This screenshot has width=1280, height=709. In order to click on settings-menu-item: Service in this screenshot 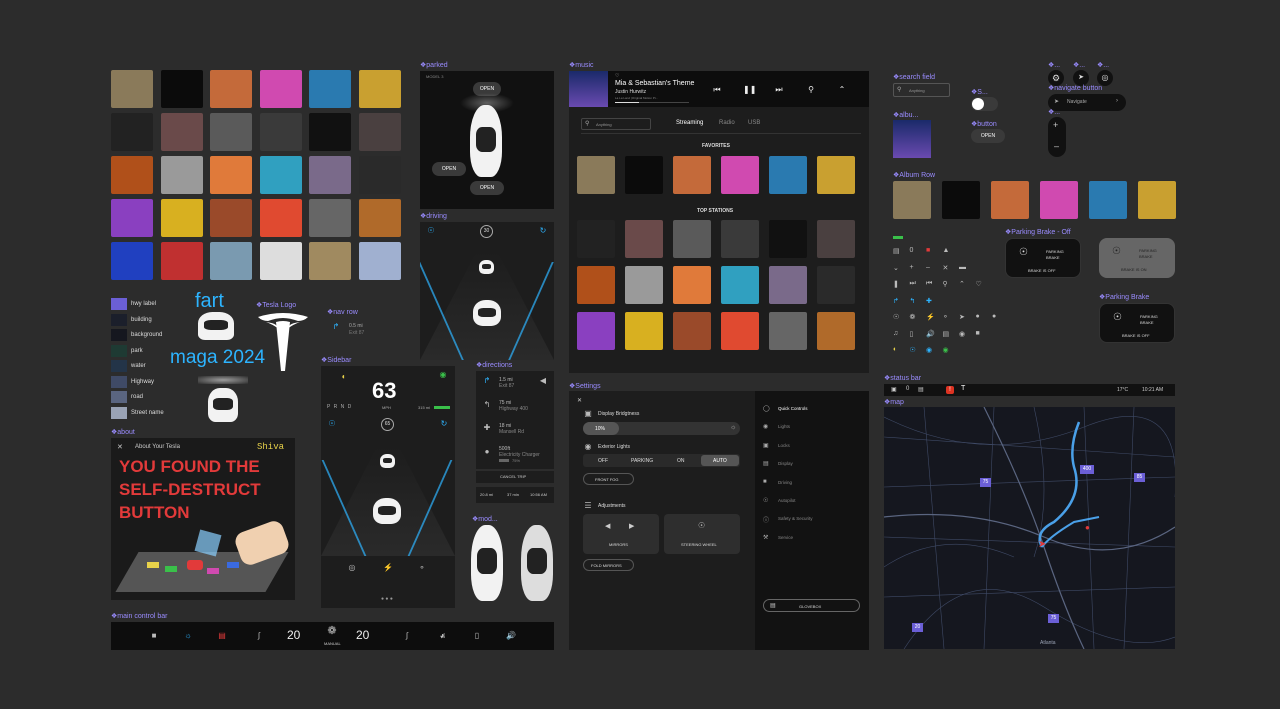, I will do `click(785, 537)`.